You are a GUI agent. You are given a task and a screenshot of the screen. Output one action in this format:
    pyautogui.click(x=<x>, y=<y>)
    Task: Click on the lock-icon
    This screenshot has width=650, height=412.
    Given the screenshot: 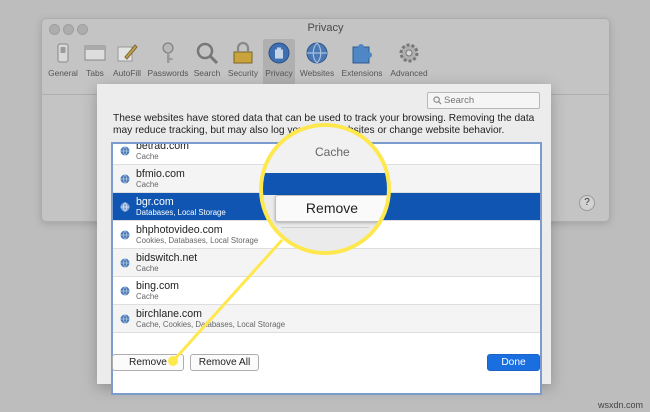 What is the action you would take?
    pyautogui.click(x=243, y=52)
    